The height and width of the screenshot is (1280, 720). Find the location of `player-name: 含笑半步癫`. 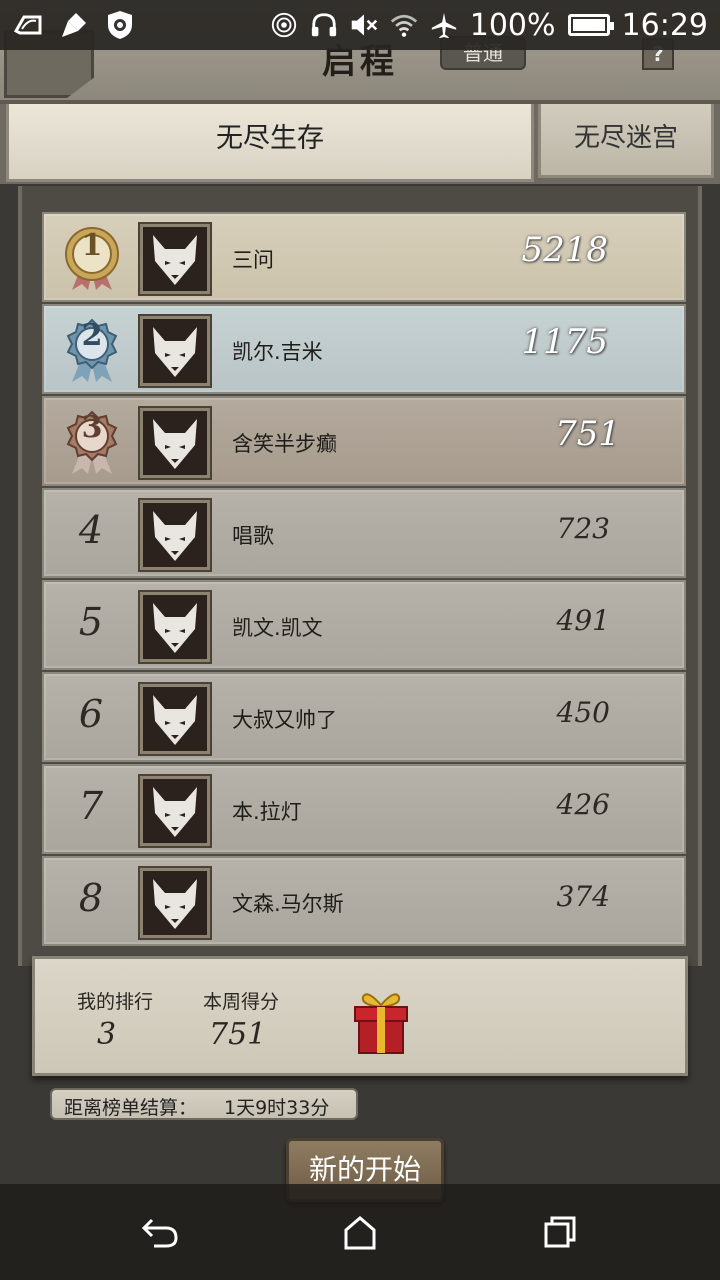

player-name: 含笑半步癫 is located at coordinates (284, 444).